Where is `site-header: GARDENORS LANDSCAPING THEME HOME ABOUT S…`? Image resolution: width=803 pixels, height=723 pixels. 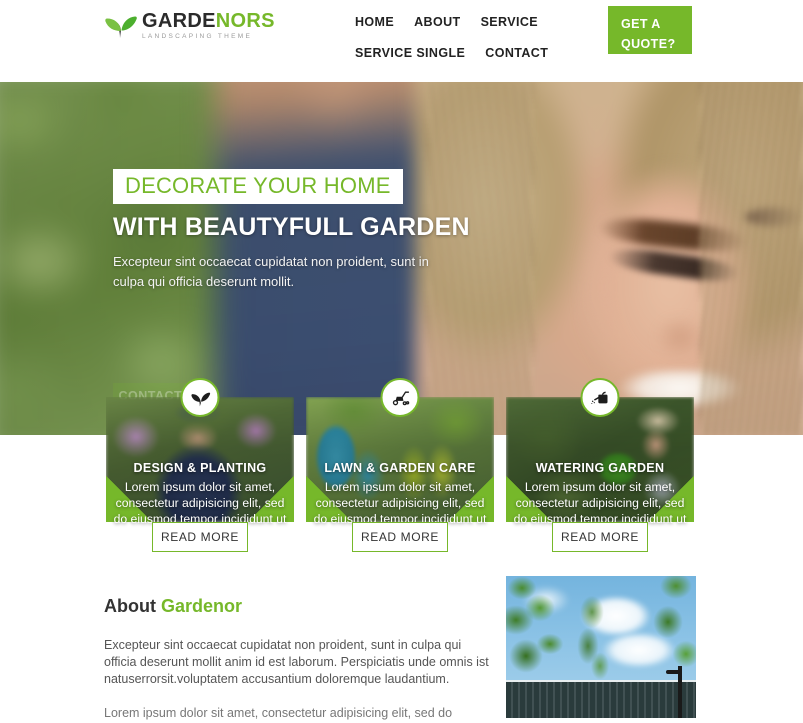
site-header: GARDENORS LANDSCAPING THEME HOME ABOUT S… is located at coordinates (401, 41).